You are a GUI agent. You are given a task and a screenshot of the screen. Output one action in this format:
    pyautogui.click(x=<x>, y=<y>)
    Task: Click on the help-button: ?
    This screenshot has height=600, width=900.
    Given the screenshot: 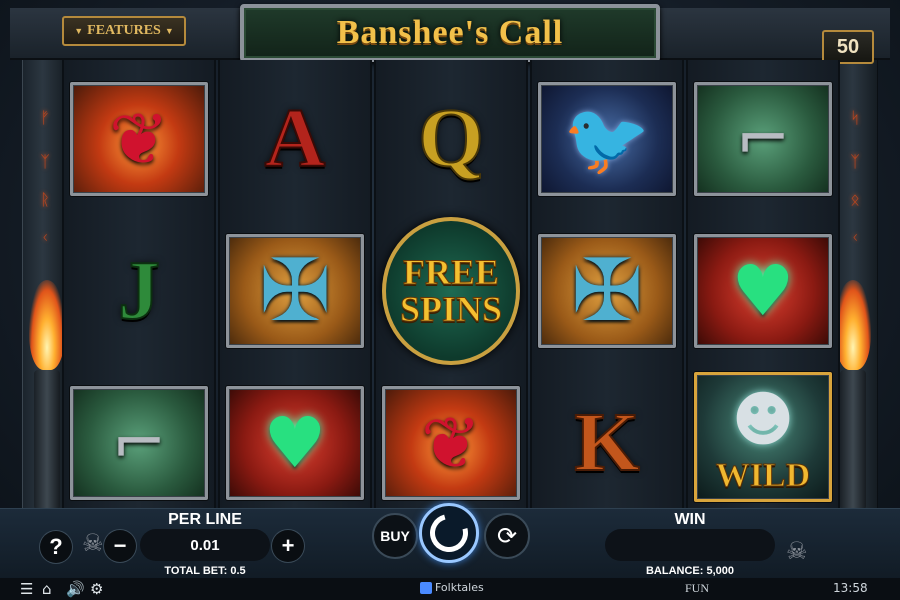 What is the action you would take?
    pyautogui.click(x=56, y=547)
    